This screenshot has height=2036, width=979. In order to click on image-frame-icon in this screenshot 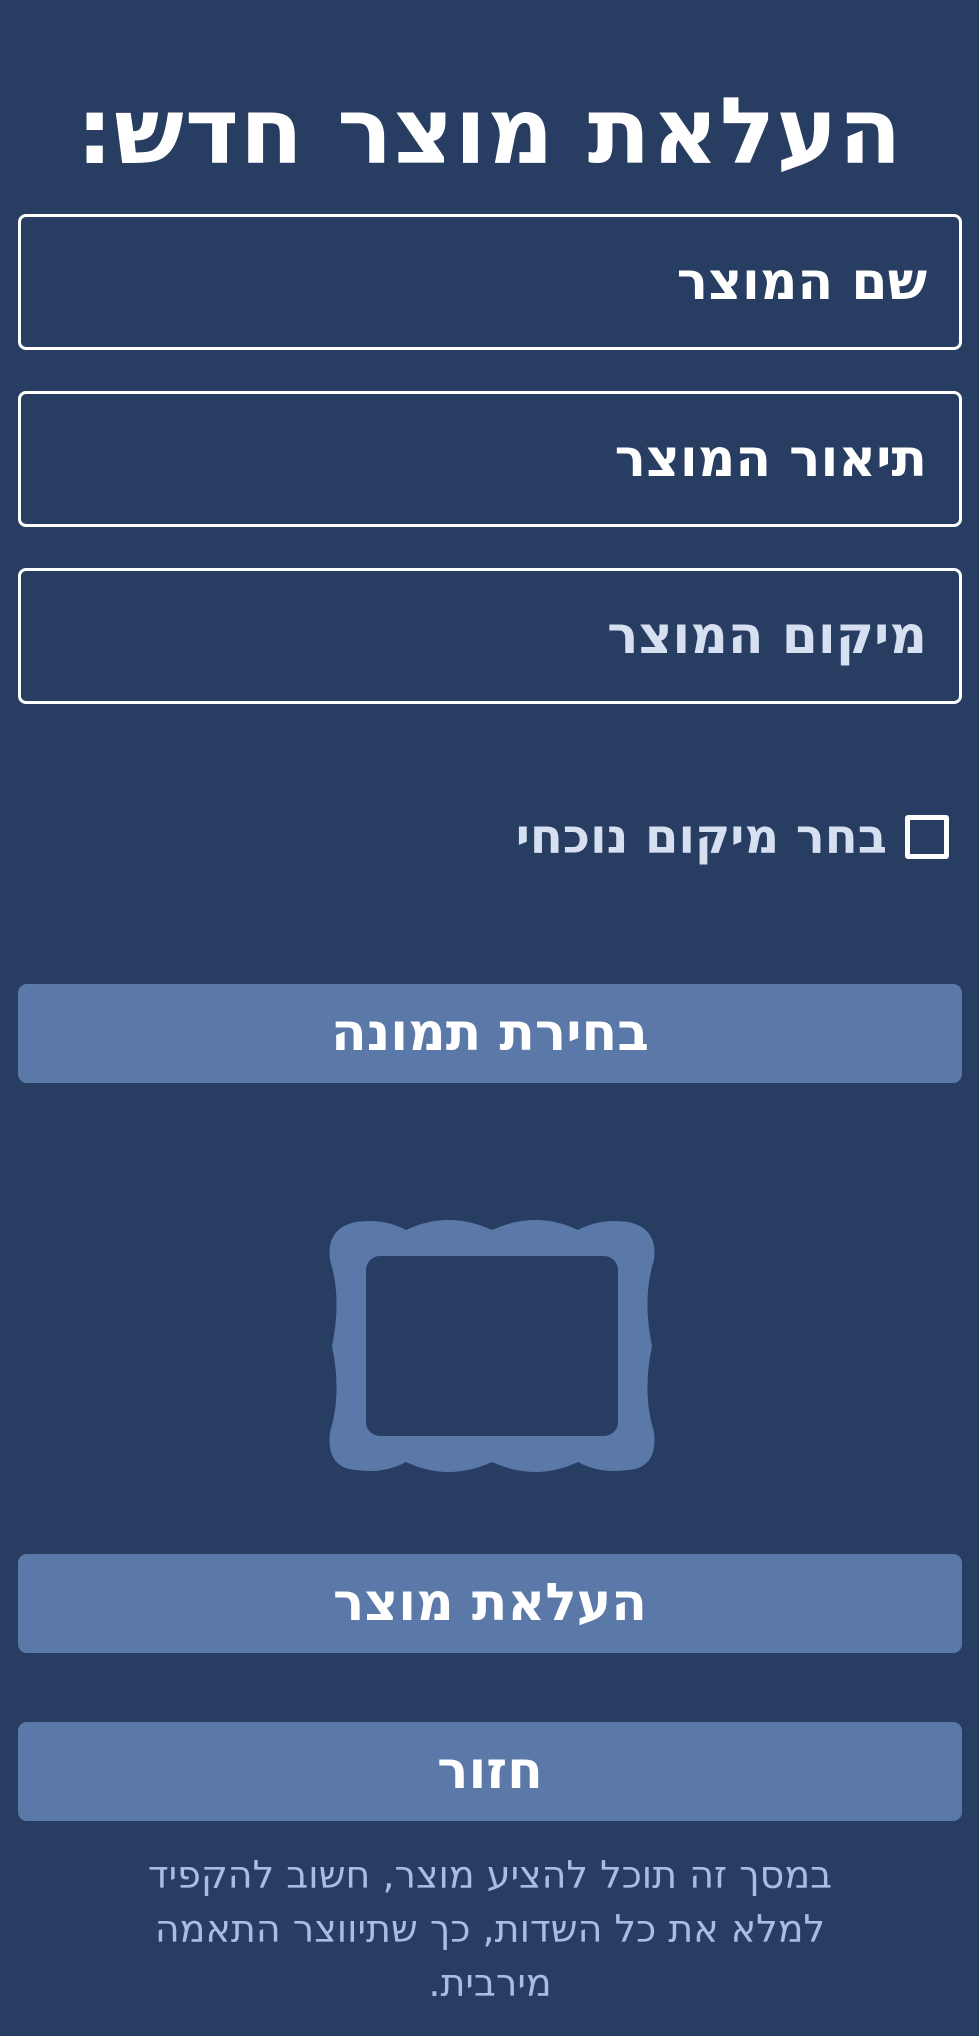, I will do `click(492, 1346)`.